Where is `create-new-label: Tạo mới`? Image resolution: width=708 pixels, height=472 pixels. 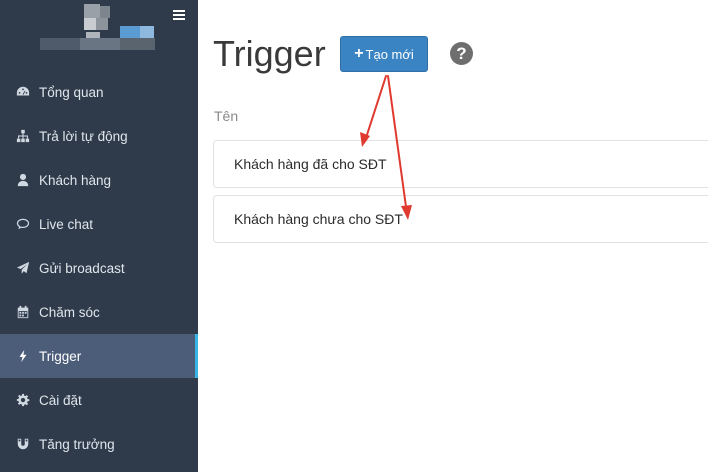 create-new-label: Tạo mới is located at coordinates (389, 54).